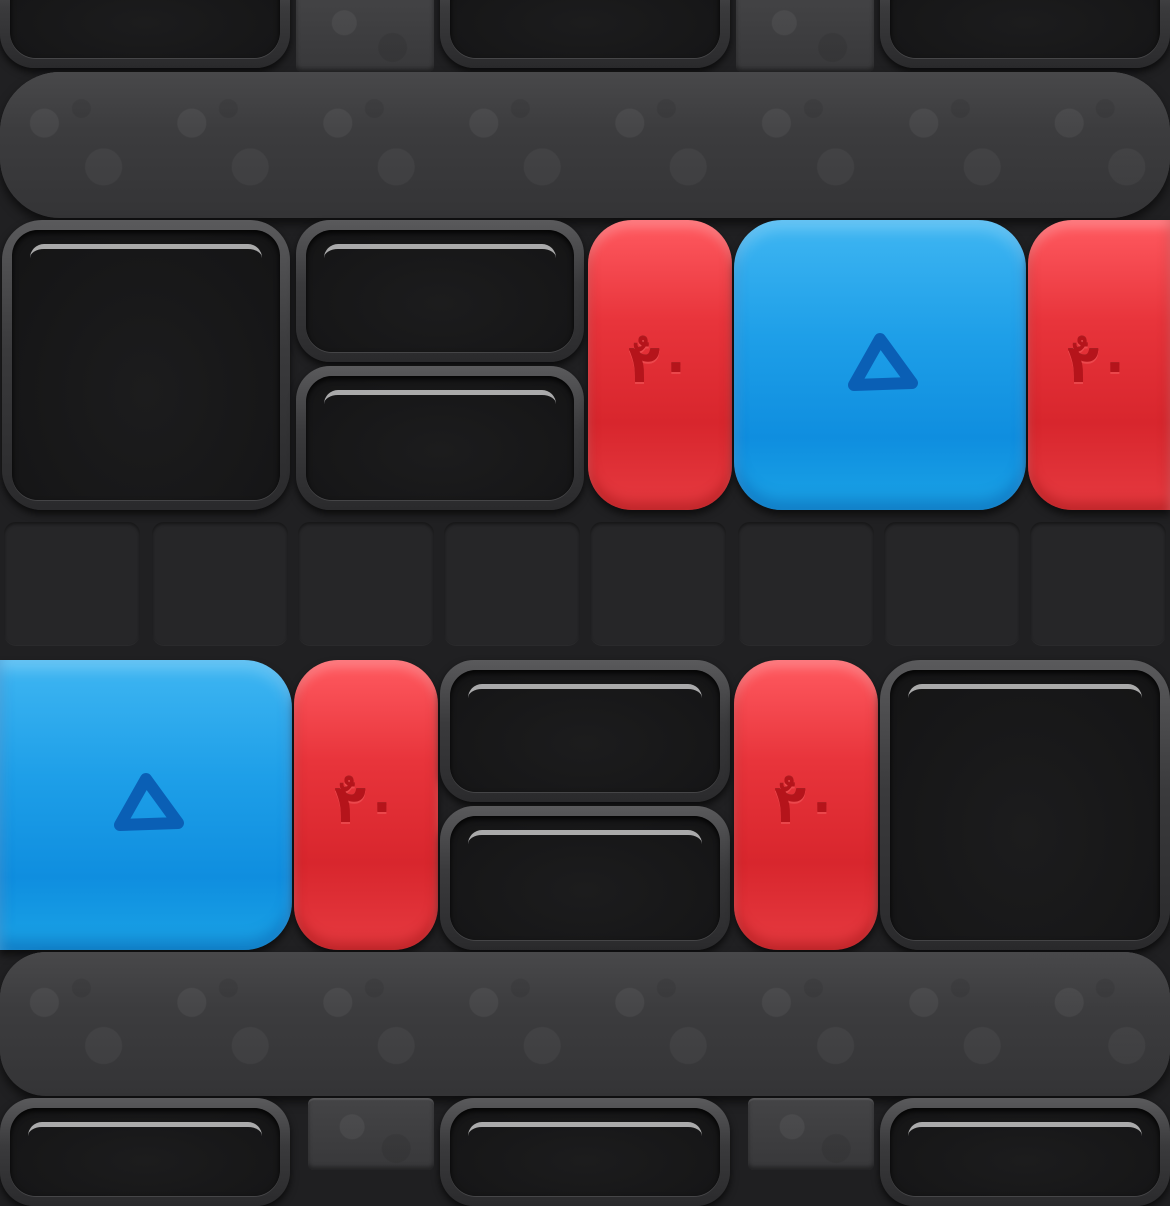  I want to click on socket-top-right, so click(1025, 34).